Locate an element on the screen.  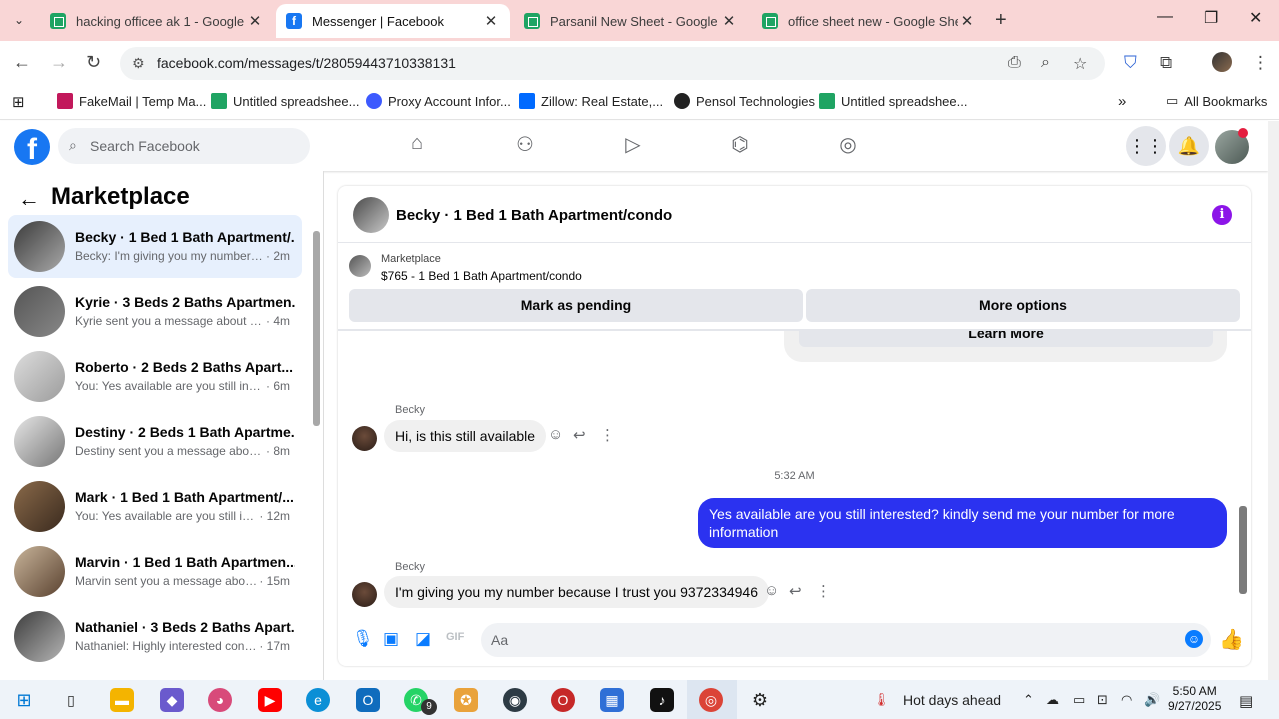
weather-text: Hot days ahead is located at coordinates (952, 700).